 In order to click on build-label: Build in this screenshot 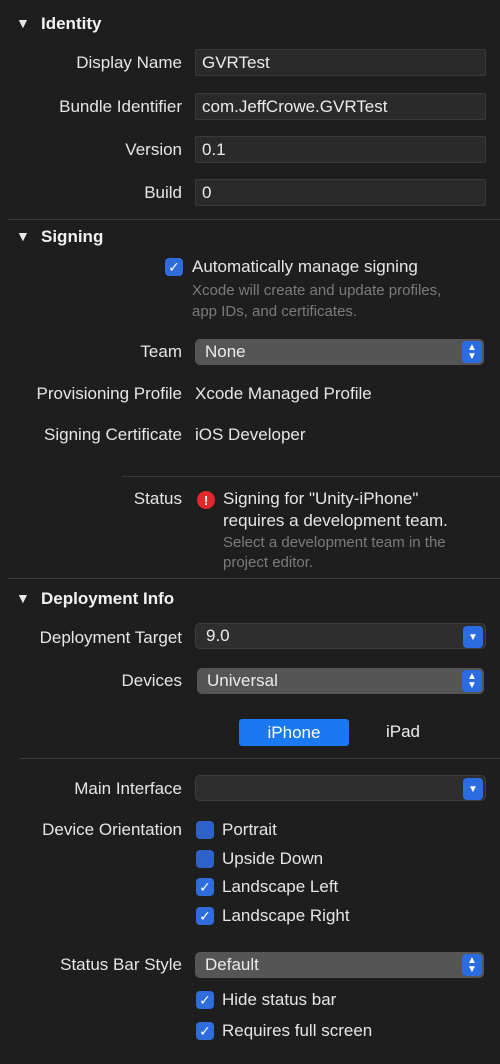, I will do `click(163, 192)`.